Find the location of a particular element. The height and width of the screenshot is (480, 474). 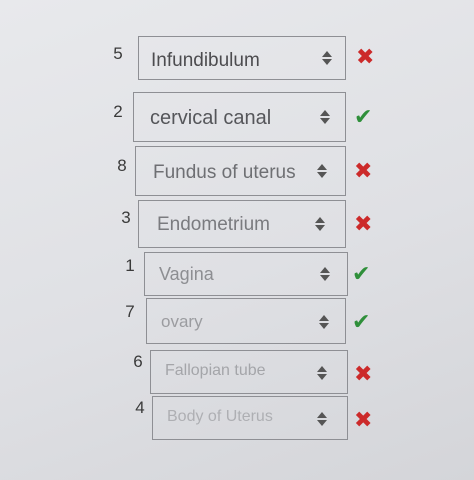

answer-select: Fundus of uterus is located at coordinates (240, 171).